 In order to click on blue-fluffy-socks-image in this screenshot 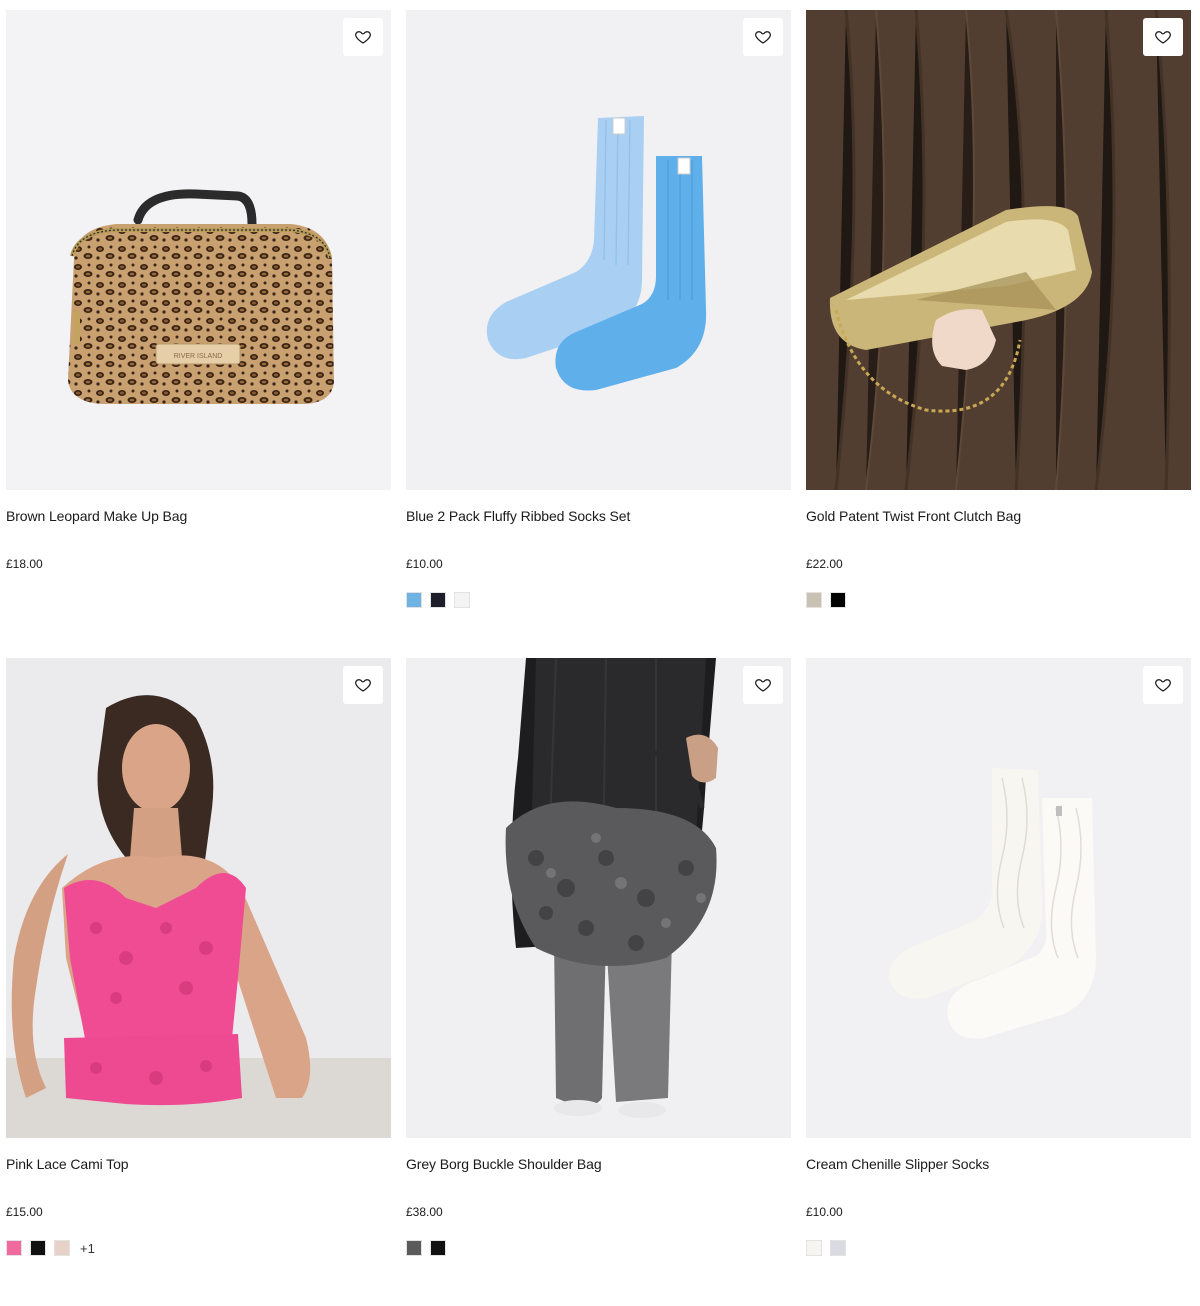, I will do `click(596, 253)`.